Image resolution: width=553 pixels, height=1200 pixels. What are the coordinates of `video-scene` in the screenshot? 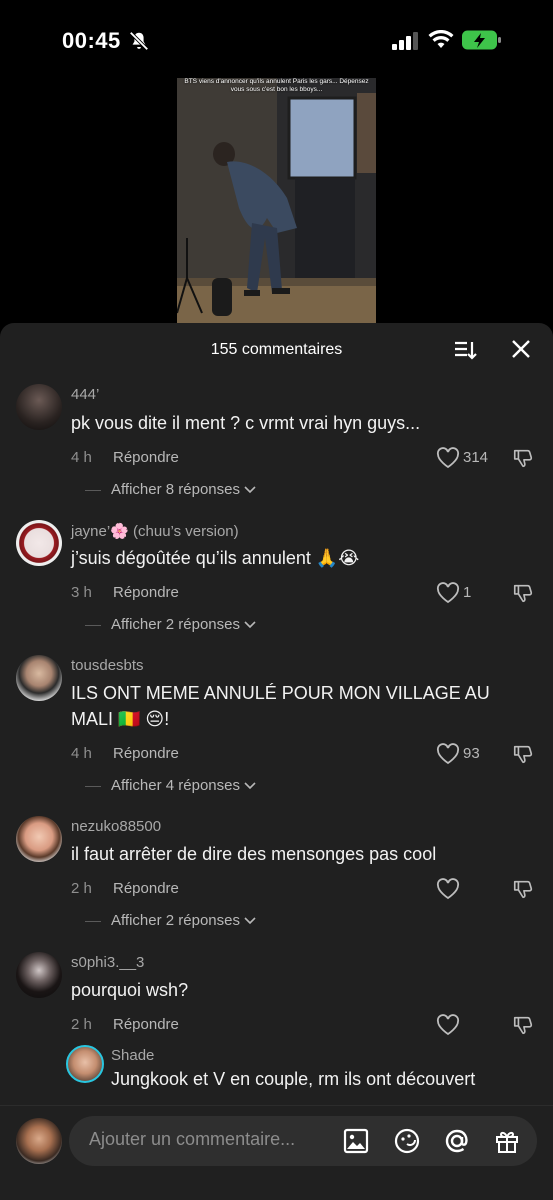 It's located at (276, 201).